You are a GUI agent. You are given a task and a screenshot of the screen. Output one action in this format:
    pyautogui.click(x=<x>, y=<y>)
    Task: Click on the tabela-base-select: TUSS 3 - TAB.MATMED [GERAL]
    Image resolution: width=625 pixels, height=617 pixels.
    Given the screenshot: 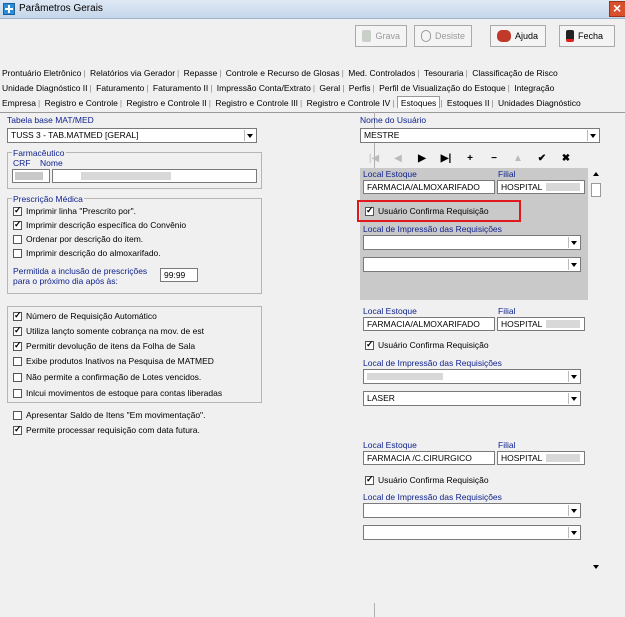 What is the action you would take?
    pyautogui.click(x=132, y=135)
    